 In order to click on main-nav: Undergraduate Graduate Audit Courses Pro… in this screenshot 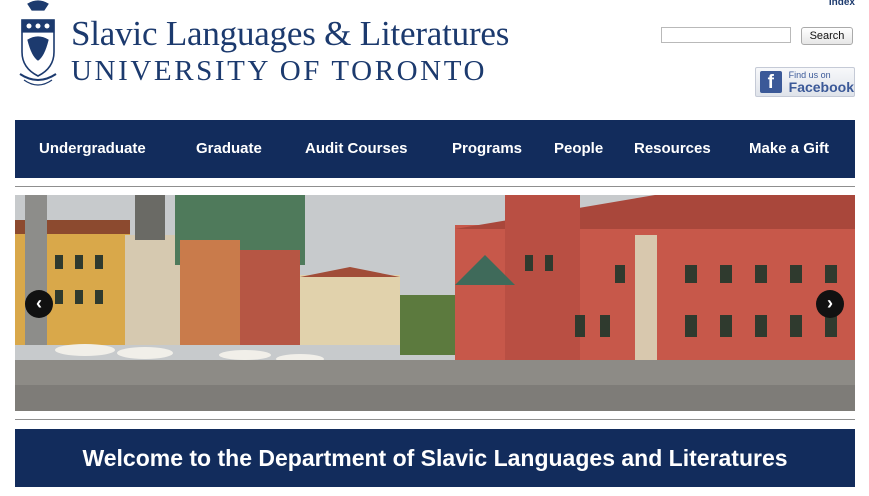, I will do `click(435, 149)`.